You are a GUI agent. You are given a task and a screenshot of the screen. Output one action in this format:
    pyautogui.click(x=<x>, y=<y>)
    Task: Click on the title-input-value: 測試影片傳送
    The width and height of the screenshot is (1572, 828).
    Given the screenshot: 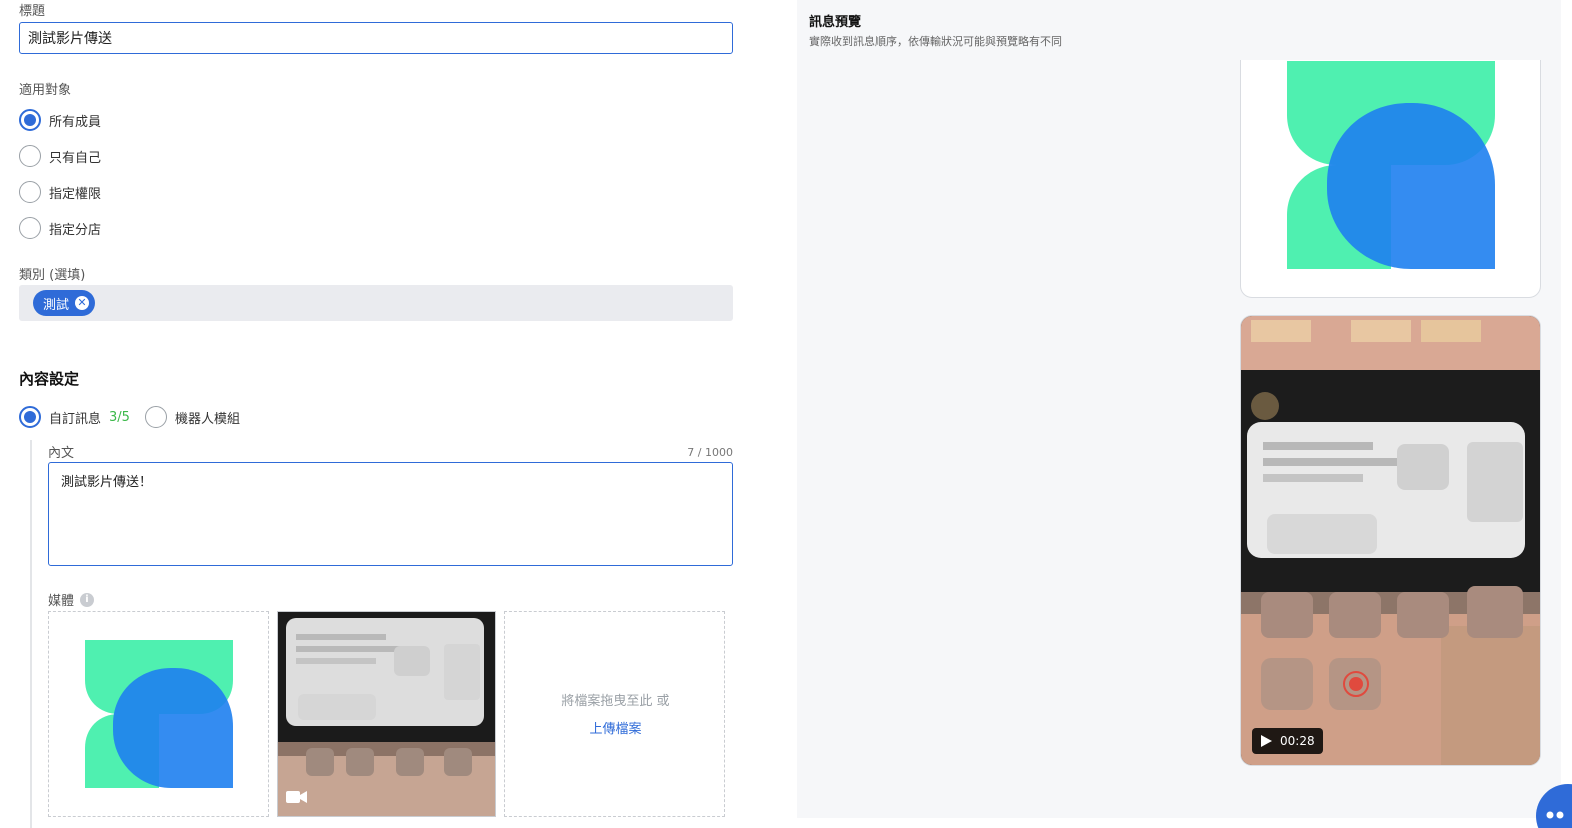 What is the action you would take?
    pyautogui.click(x=70, y=39)
    